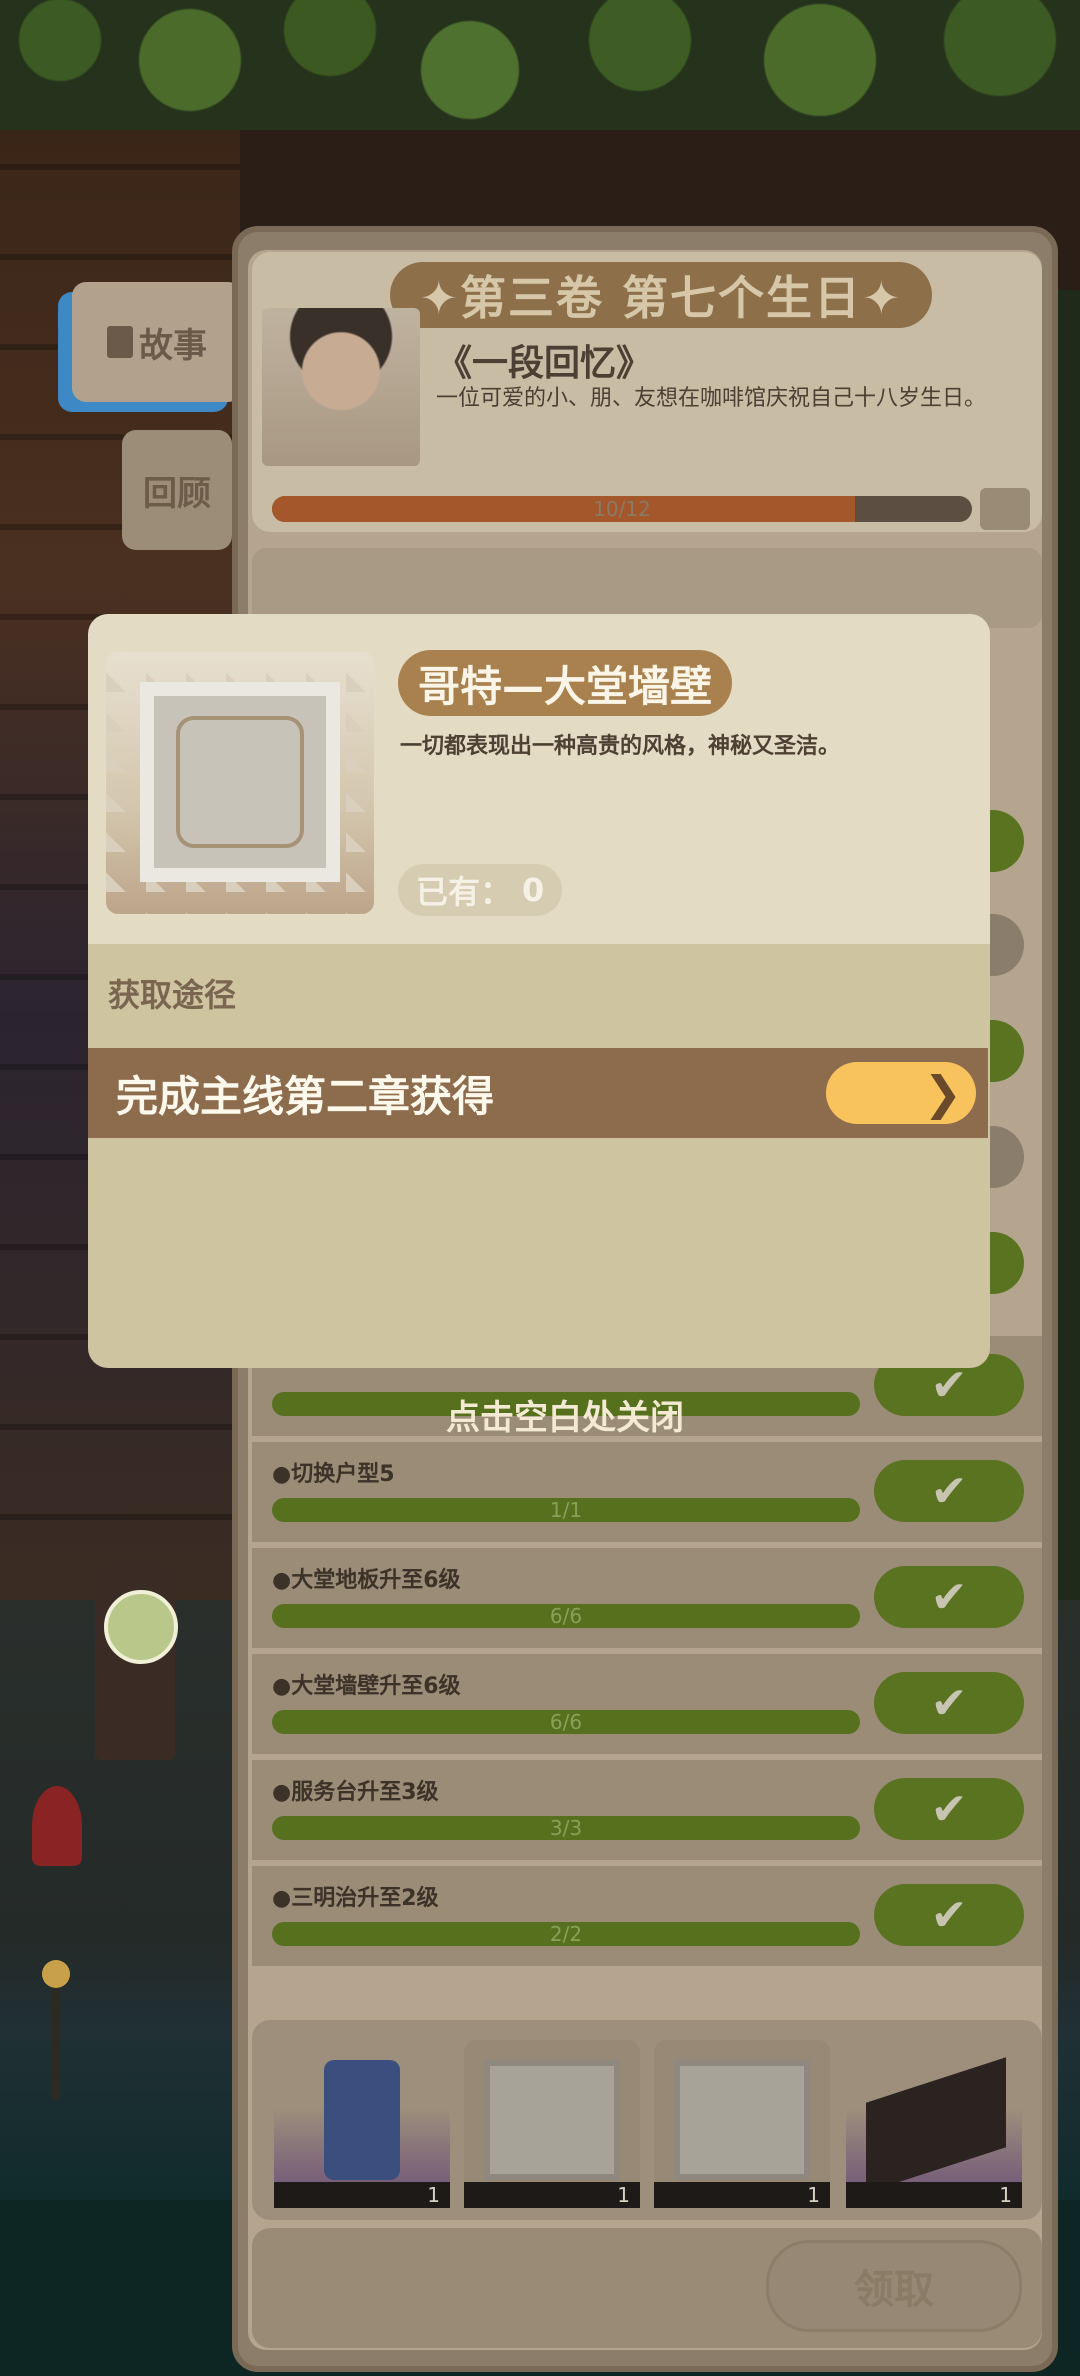  I want to click on task-row: ●三明治升至2级 2/2 ✔, so click(647, 1916).